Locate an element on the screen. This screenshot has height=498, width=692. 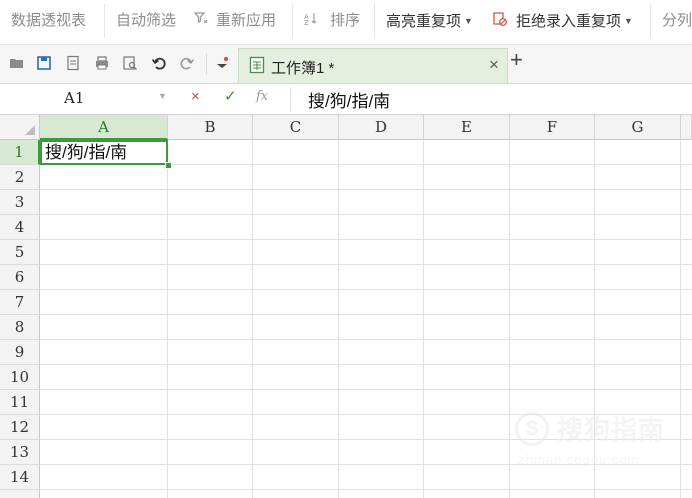
auto-filter-button: 自动筛选 is located at coordinates (146, 22).